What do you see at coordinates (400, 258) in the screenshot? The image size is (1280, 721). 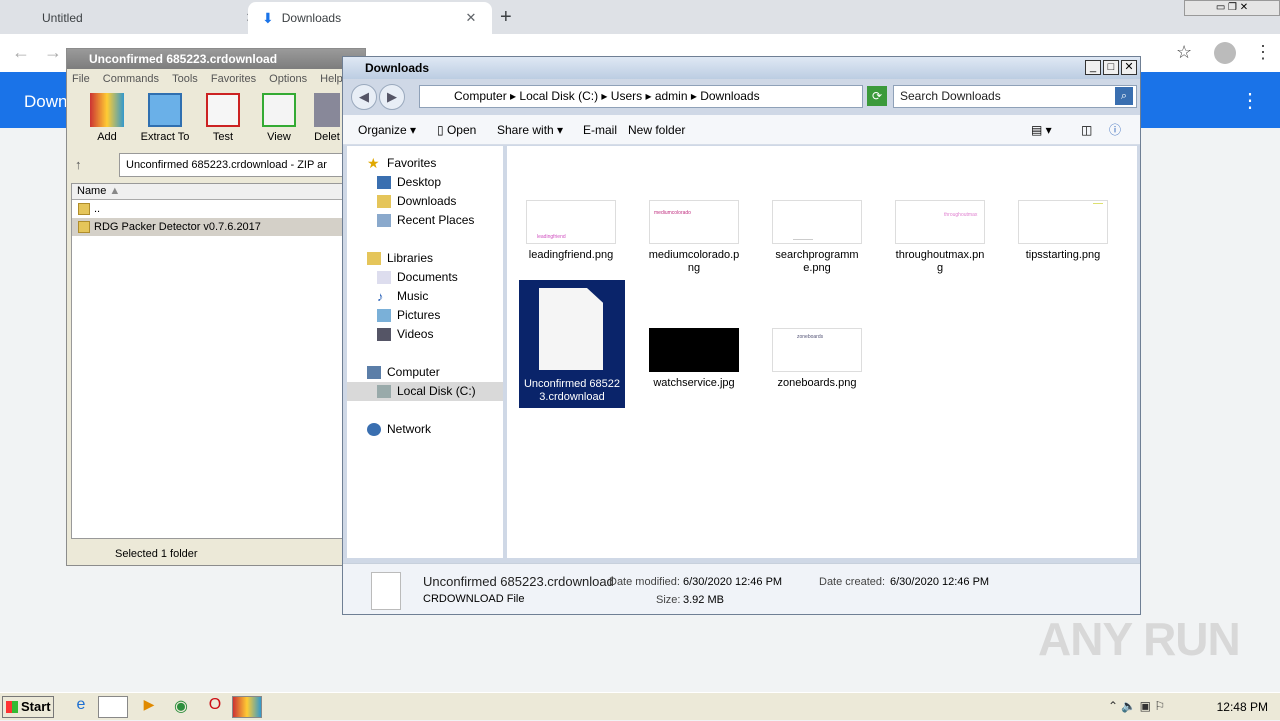 I see `nav-libraries: Libraries` at bounding box center [400, 258].